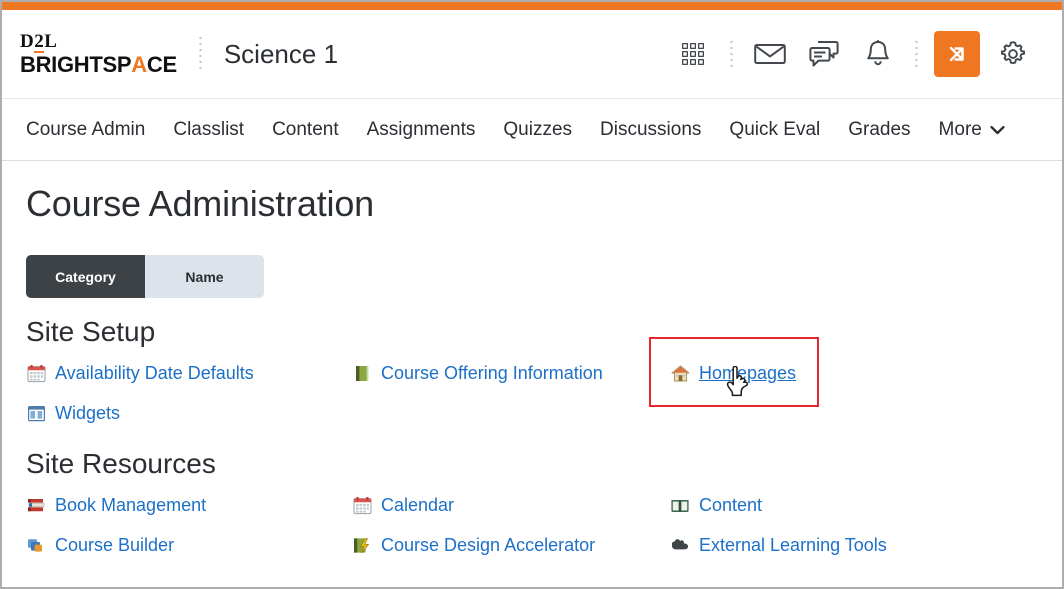 This screenshot has width=1064, height=589. I want to click on link-course-offering-information: Course Offering Information, so click(511, 373).